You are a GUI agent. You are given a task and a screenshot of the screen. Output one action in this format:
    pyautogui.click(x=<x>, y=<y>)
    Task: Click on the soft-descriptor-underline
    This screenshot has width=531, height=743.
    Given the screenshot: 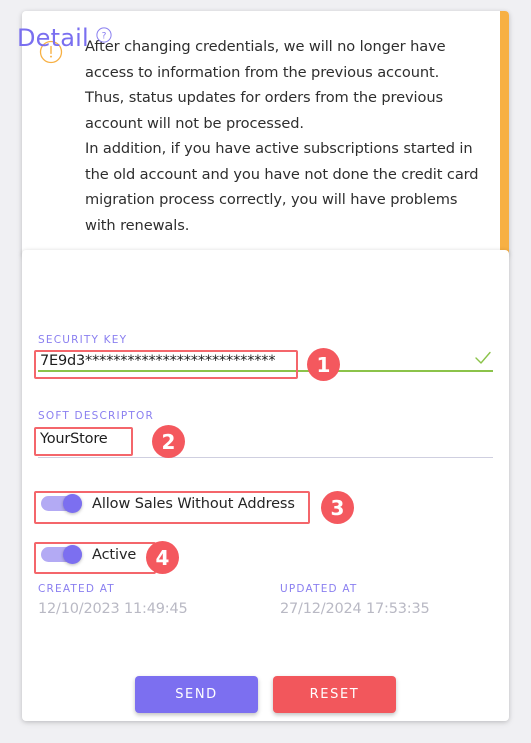 What is the action you would take?
    pyautogui.click(x=265, y=457)
    